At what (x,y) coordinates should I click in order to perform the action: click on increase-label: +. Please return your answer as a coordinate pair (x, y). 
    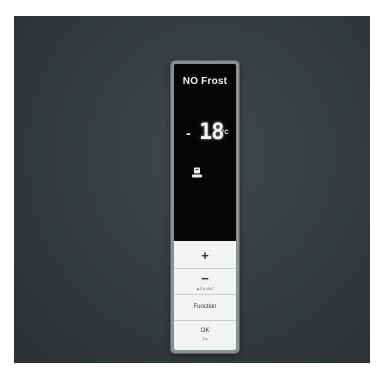
    Looking at the image, I should click on (205, 255).